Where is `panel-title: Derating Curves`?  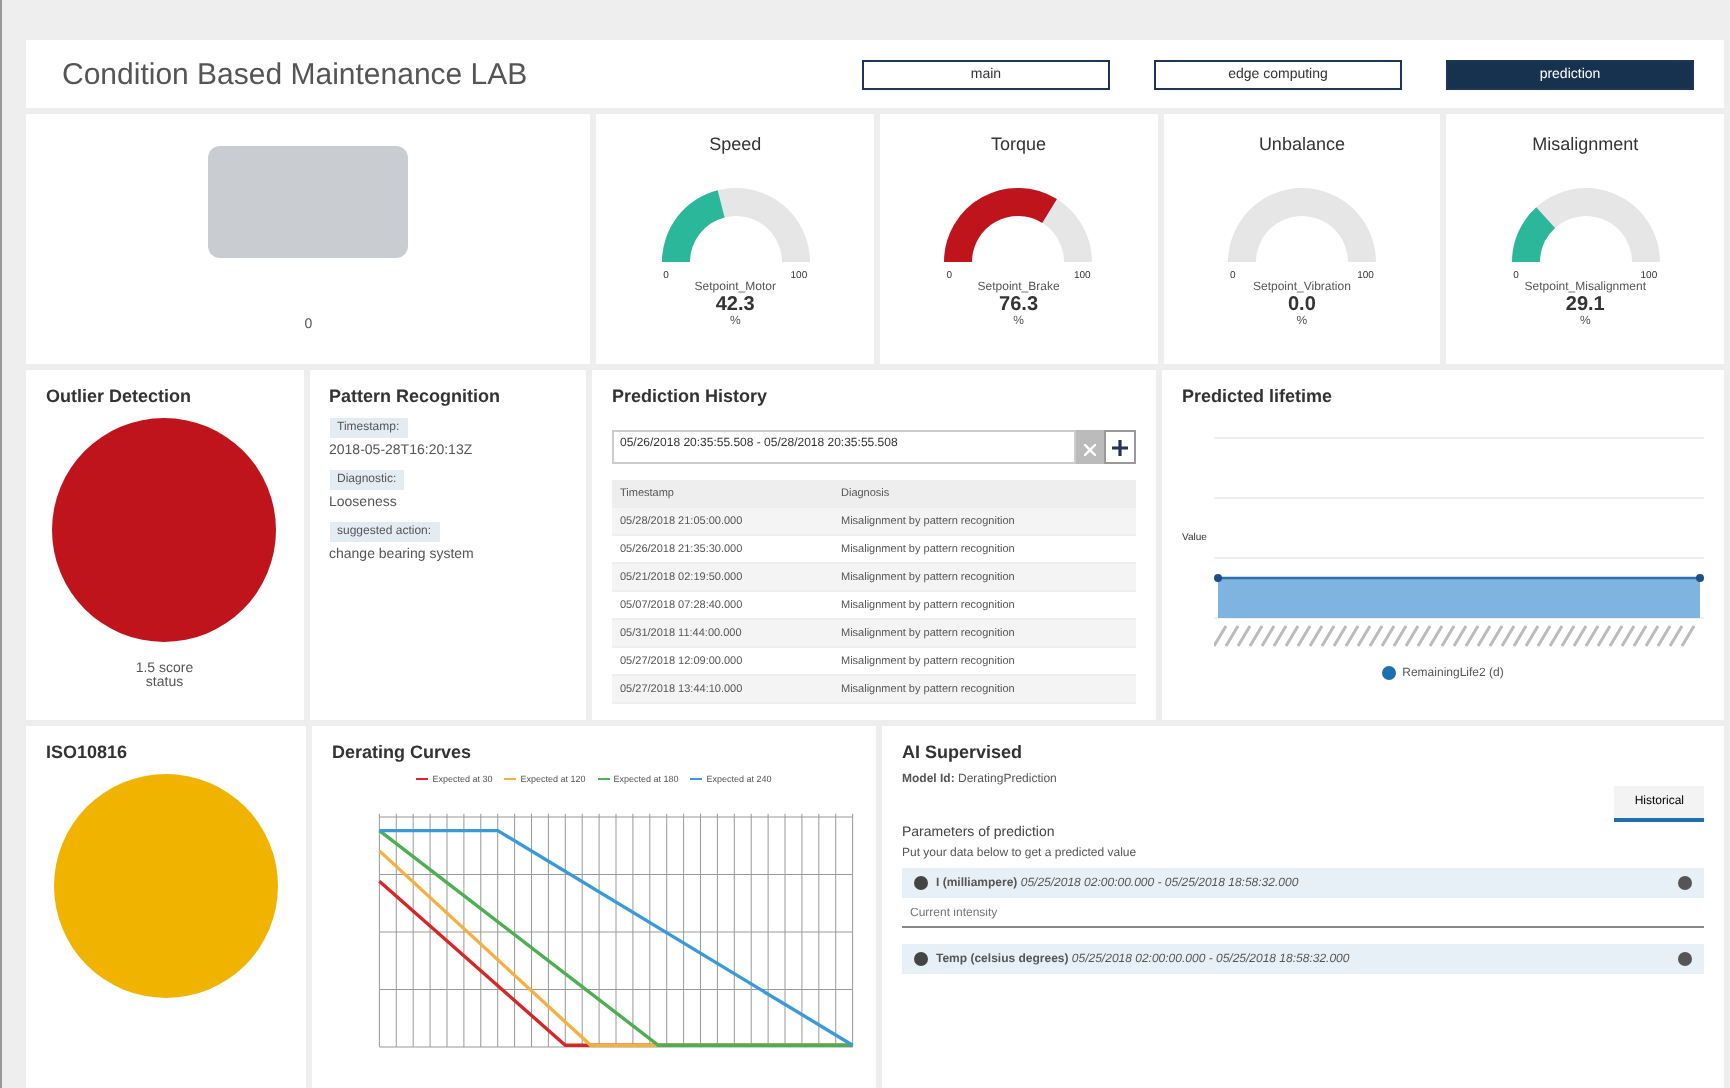
panel-title: Derating Curves is located at coordinates (403, 752).